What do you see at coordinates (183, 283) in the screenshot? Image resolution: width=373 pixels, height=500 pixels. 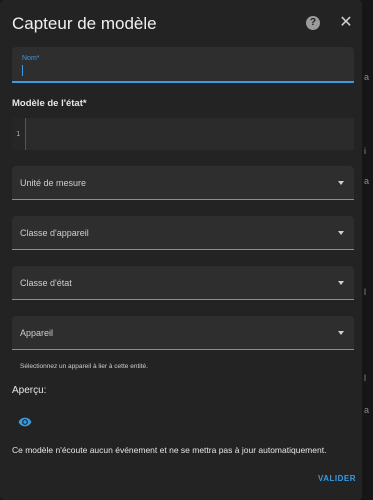 I see `state-class-select: Classe d'état` at bounding box center [183, 283].